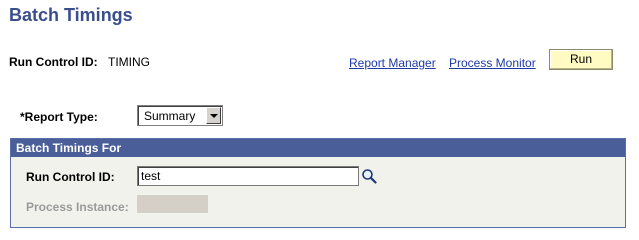 The image size is (639, 240). Describe the element at coordinates (170, 116) in the screenshot. I see `report-type-selected-value: Summary` at that location.